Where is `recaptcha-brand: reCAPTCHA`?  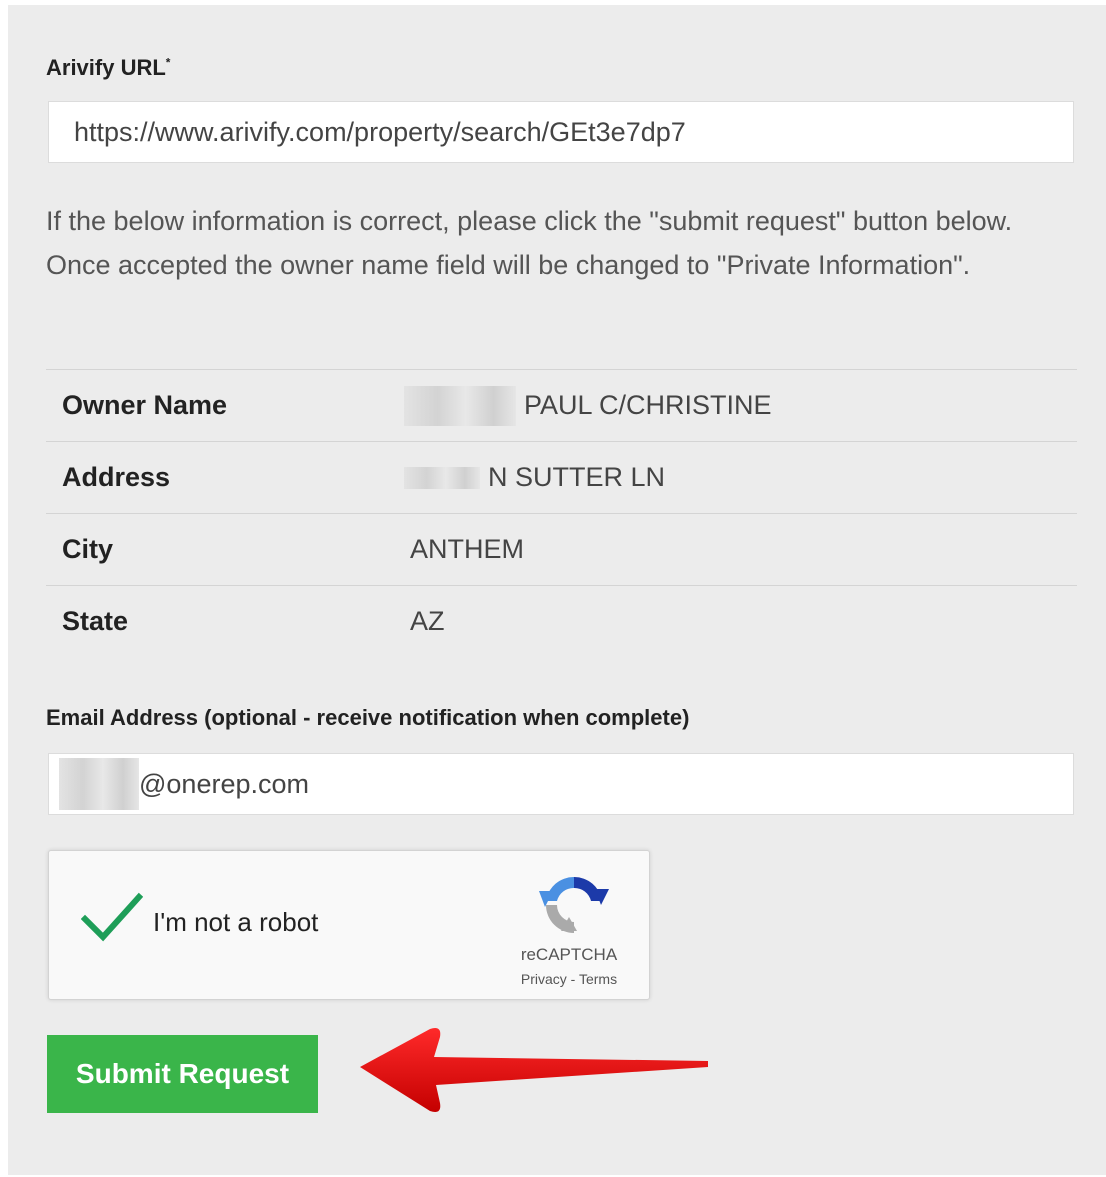
recaptcha-brand: reCAPTCHA is located at coordinates (569, 954).